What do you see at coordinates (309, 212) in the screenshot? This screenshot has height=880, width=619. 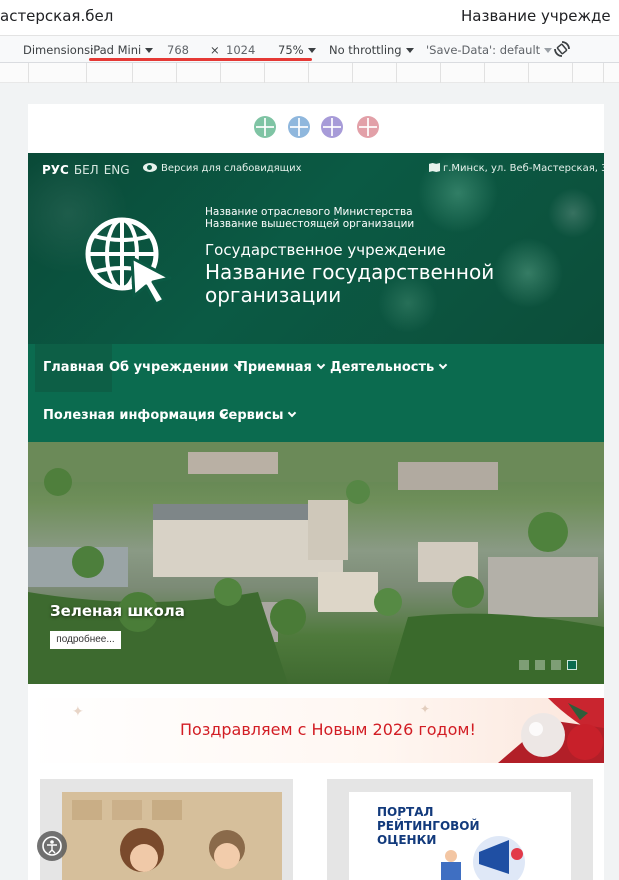 I see `ministry-name: Название отраслевого Министерства` at bounding box center [309, 212].